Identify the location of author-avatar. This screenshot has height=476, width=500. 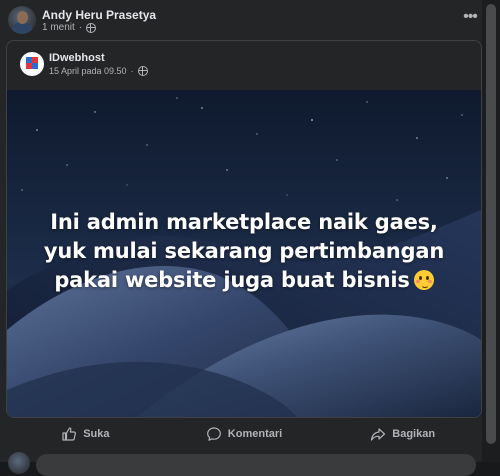
(22, 20).